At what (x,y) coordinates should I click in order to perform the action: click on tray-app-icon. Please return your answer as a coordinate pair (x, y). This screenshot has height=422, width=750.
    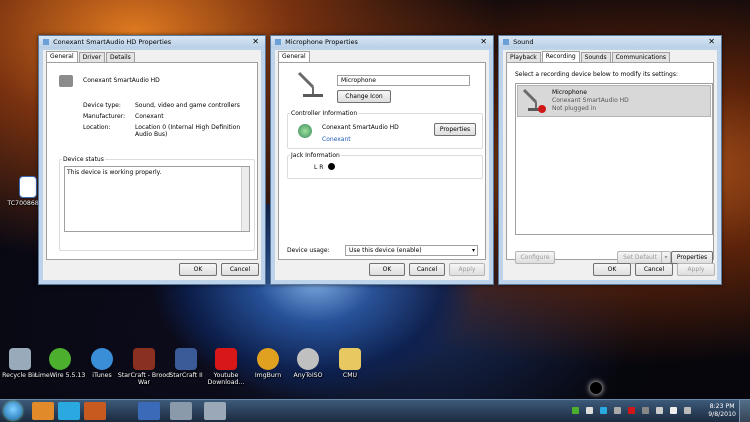
    Looking at the image, I should click on (645, 410).